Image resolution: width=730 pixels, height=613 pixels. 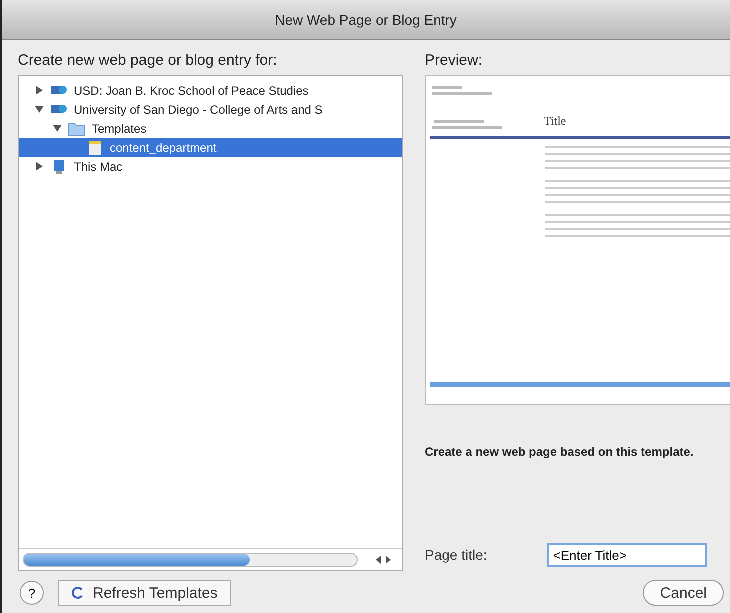 I want to click on template-description: Create a new web page based on this template., so click(x=560, y=452).